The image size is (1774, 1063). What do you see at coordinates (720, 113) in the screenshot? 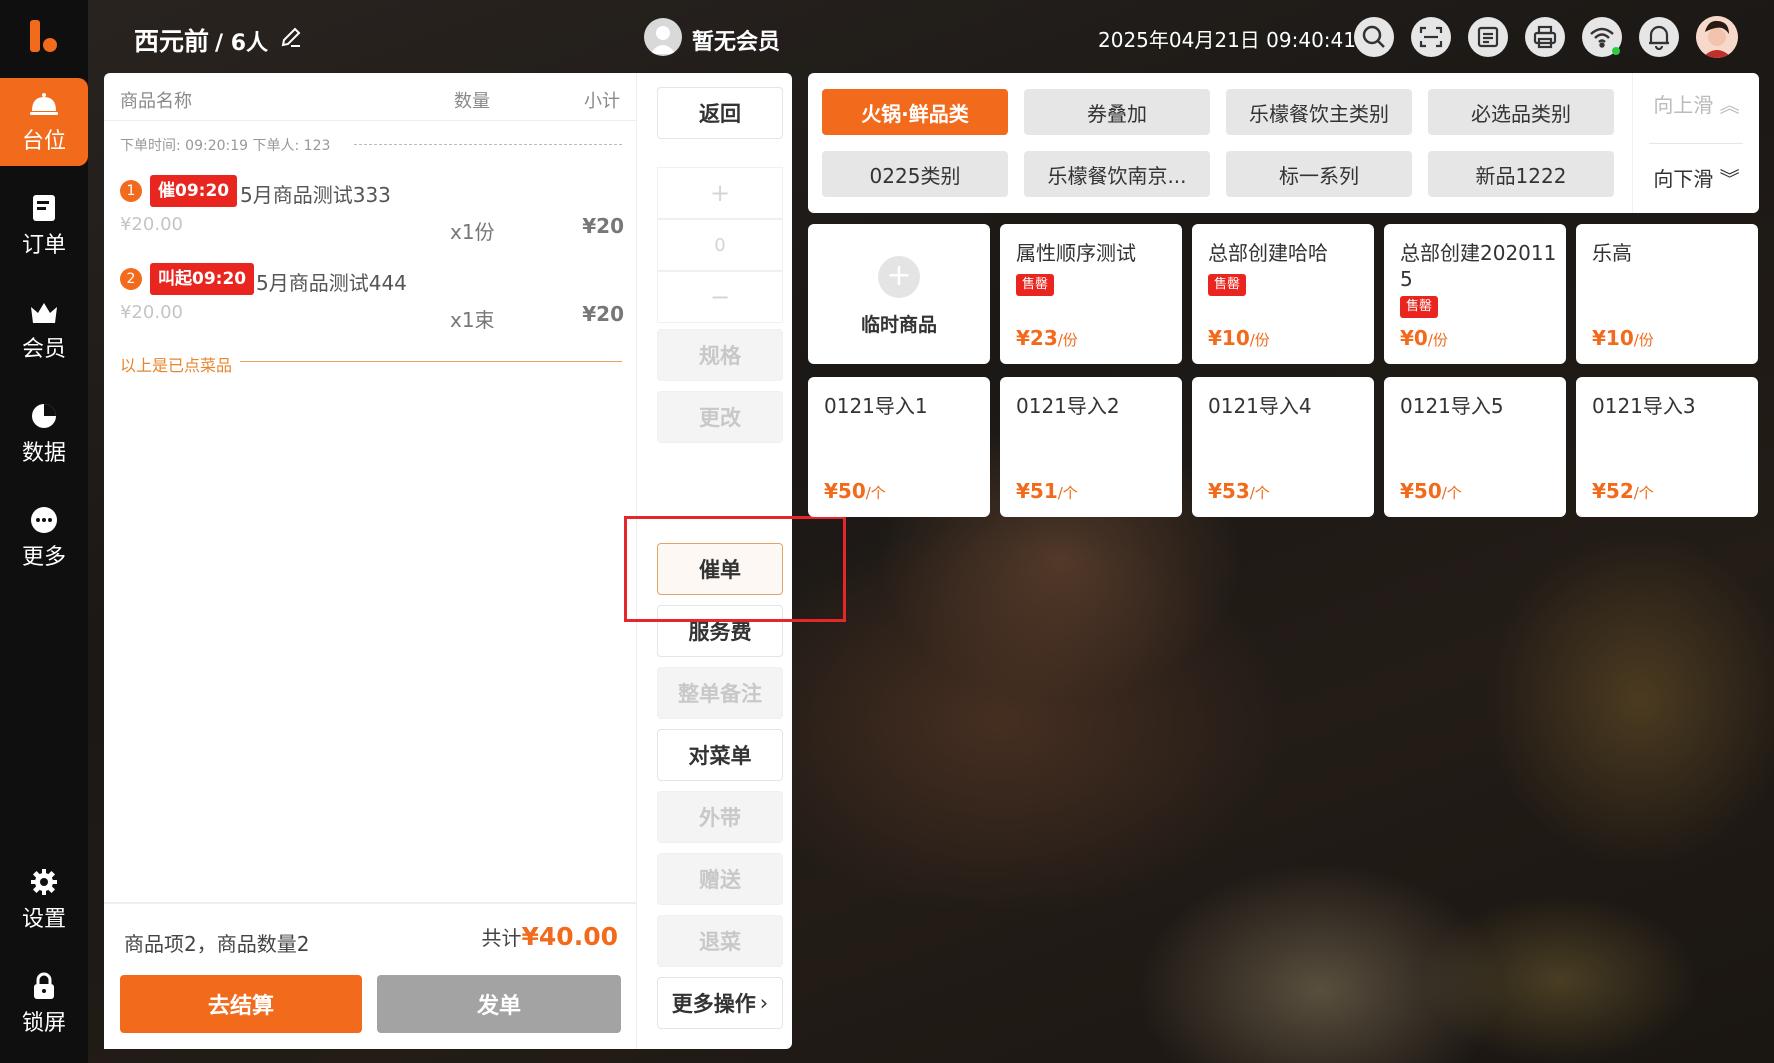
I see `back-button: 返回` at bounding box center [720, 113].